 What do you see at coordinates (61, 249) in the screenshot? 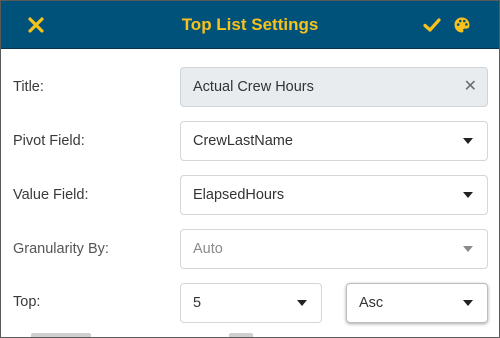
I see `granularity-label: Granularity By:` at bounding box center [61, 249].